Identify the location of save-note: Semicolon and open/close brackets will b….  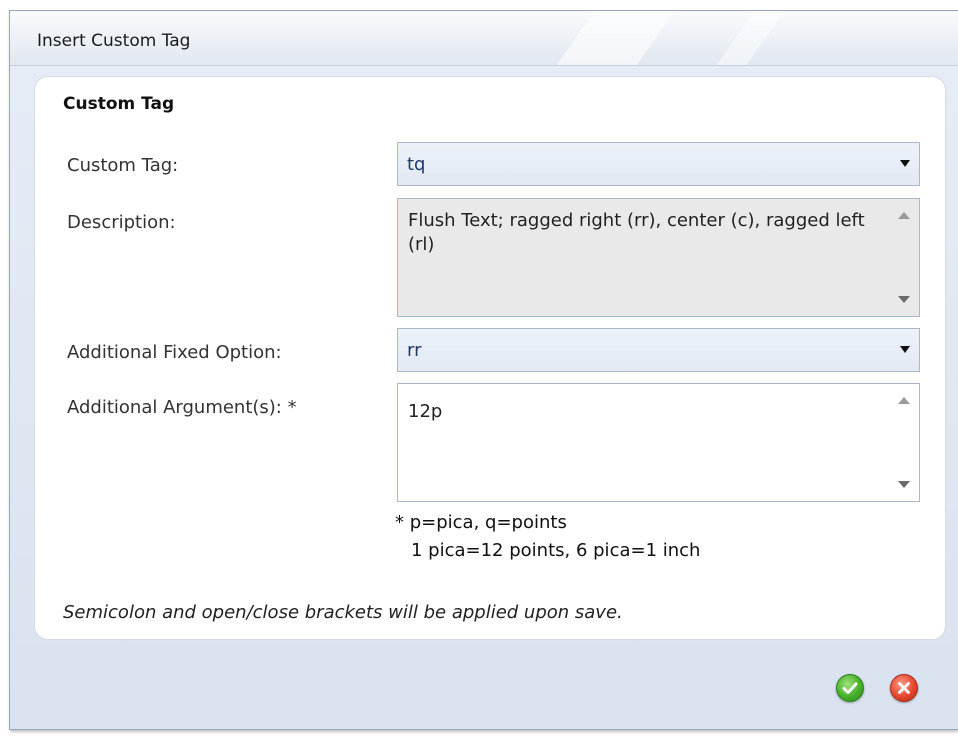
(343, 612).